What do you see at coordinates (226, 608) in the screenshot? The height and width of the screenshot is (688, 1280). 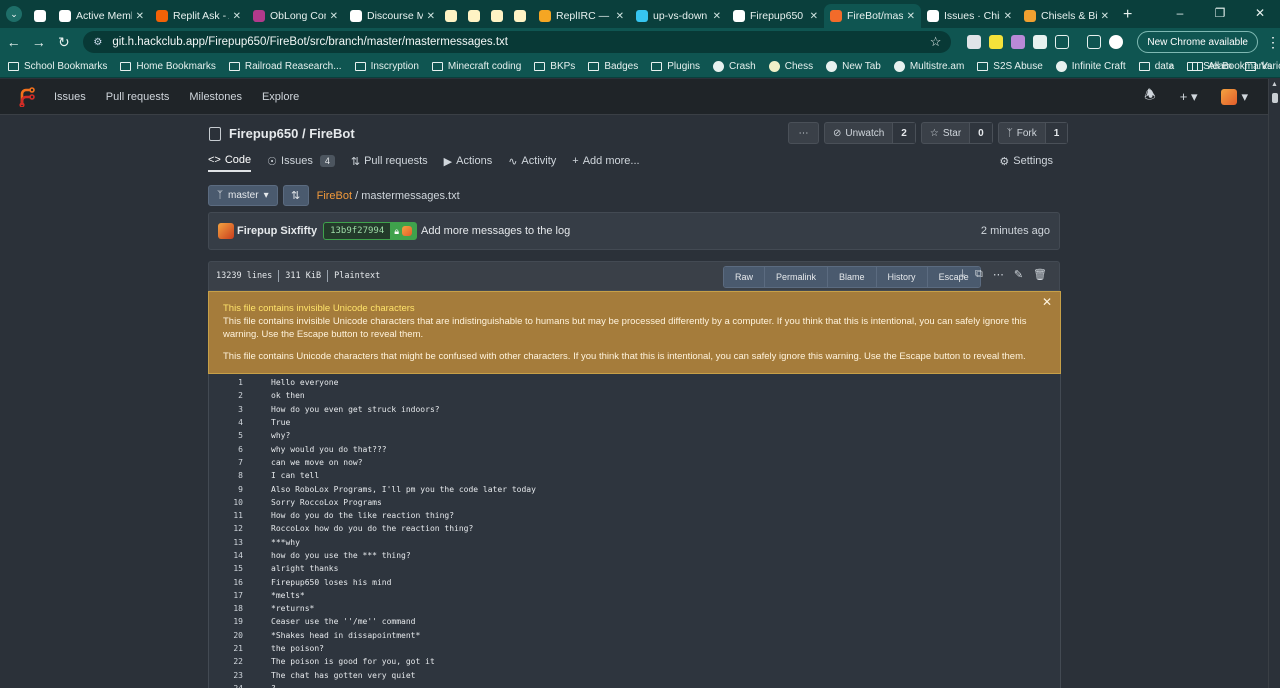 I see `line-number: 18` at bounding box center [226, 608].